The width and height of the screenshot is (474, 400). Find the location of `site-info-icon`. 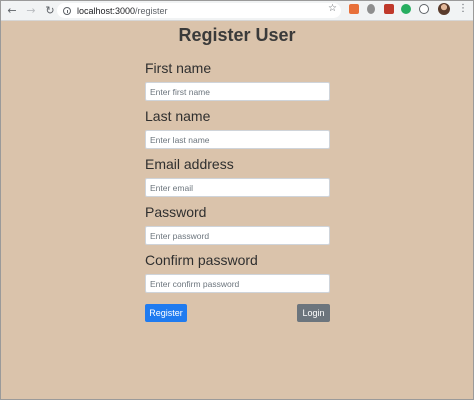

site-info-icon is located at coordinates (67, 10).